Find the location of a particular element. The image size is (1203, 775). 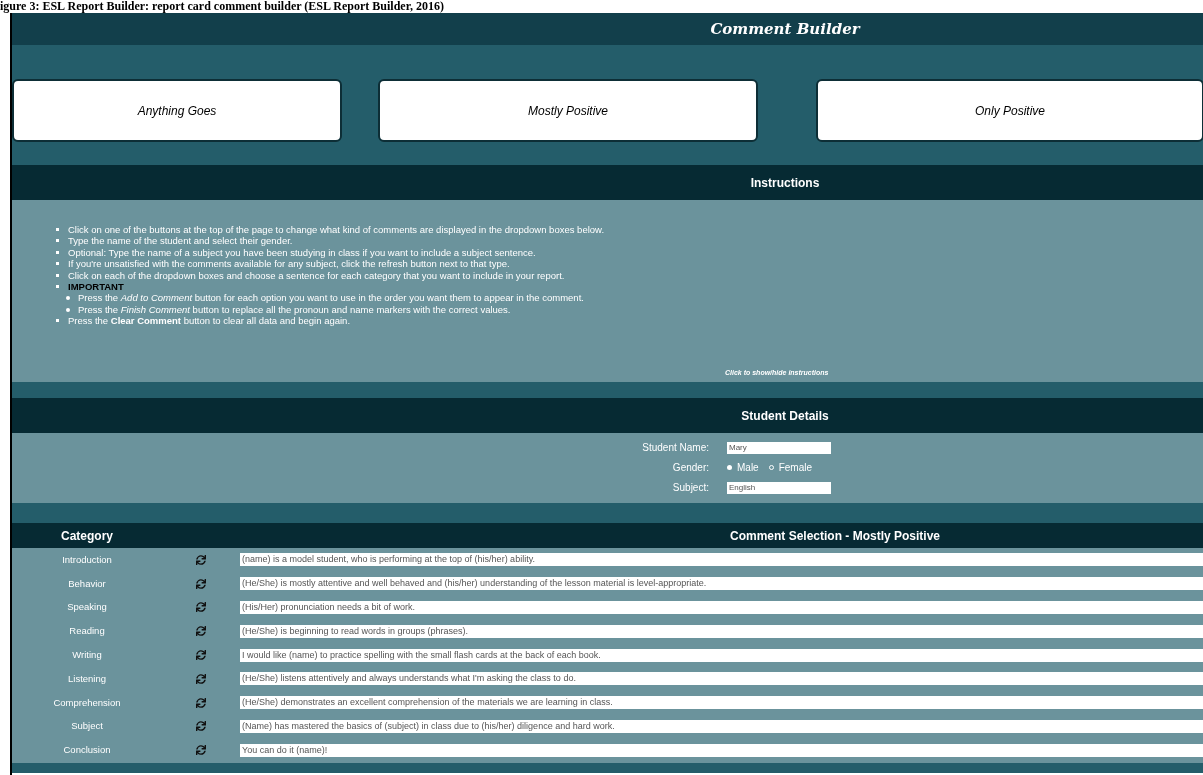

category-label: Introduction is located at coordinates (87, 559).